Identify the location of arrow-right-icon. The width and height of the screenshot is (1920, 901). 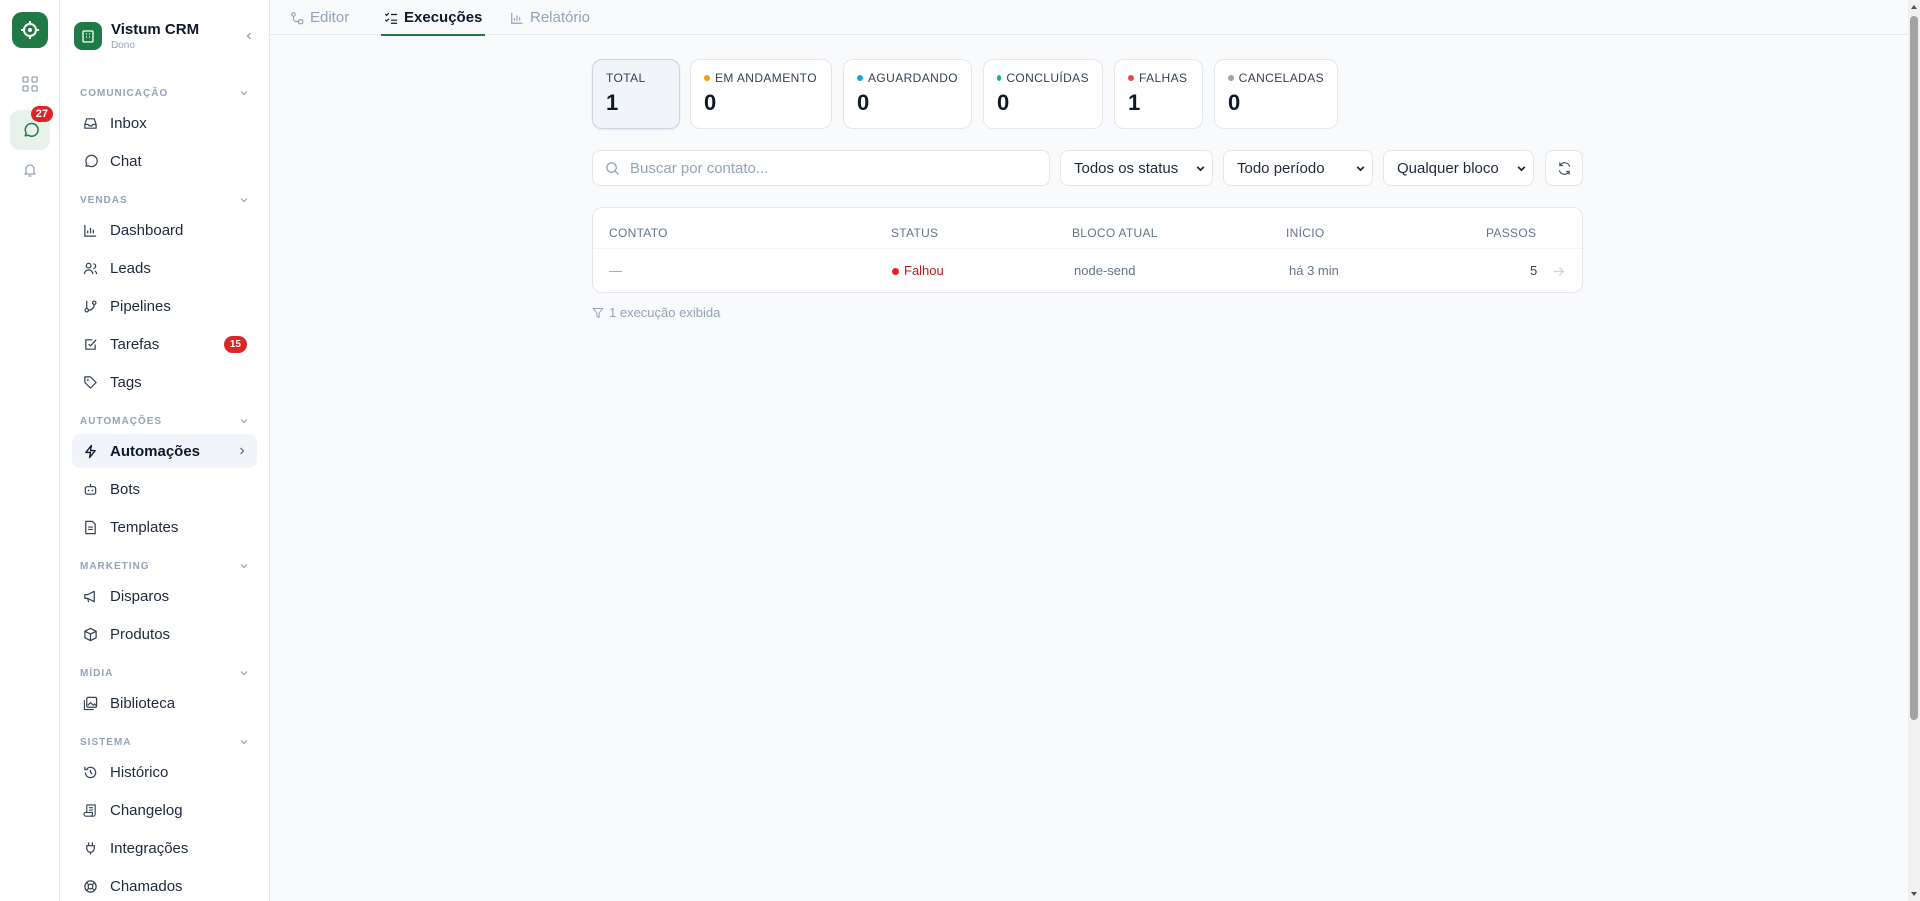
(1559, 271).